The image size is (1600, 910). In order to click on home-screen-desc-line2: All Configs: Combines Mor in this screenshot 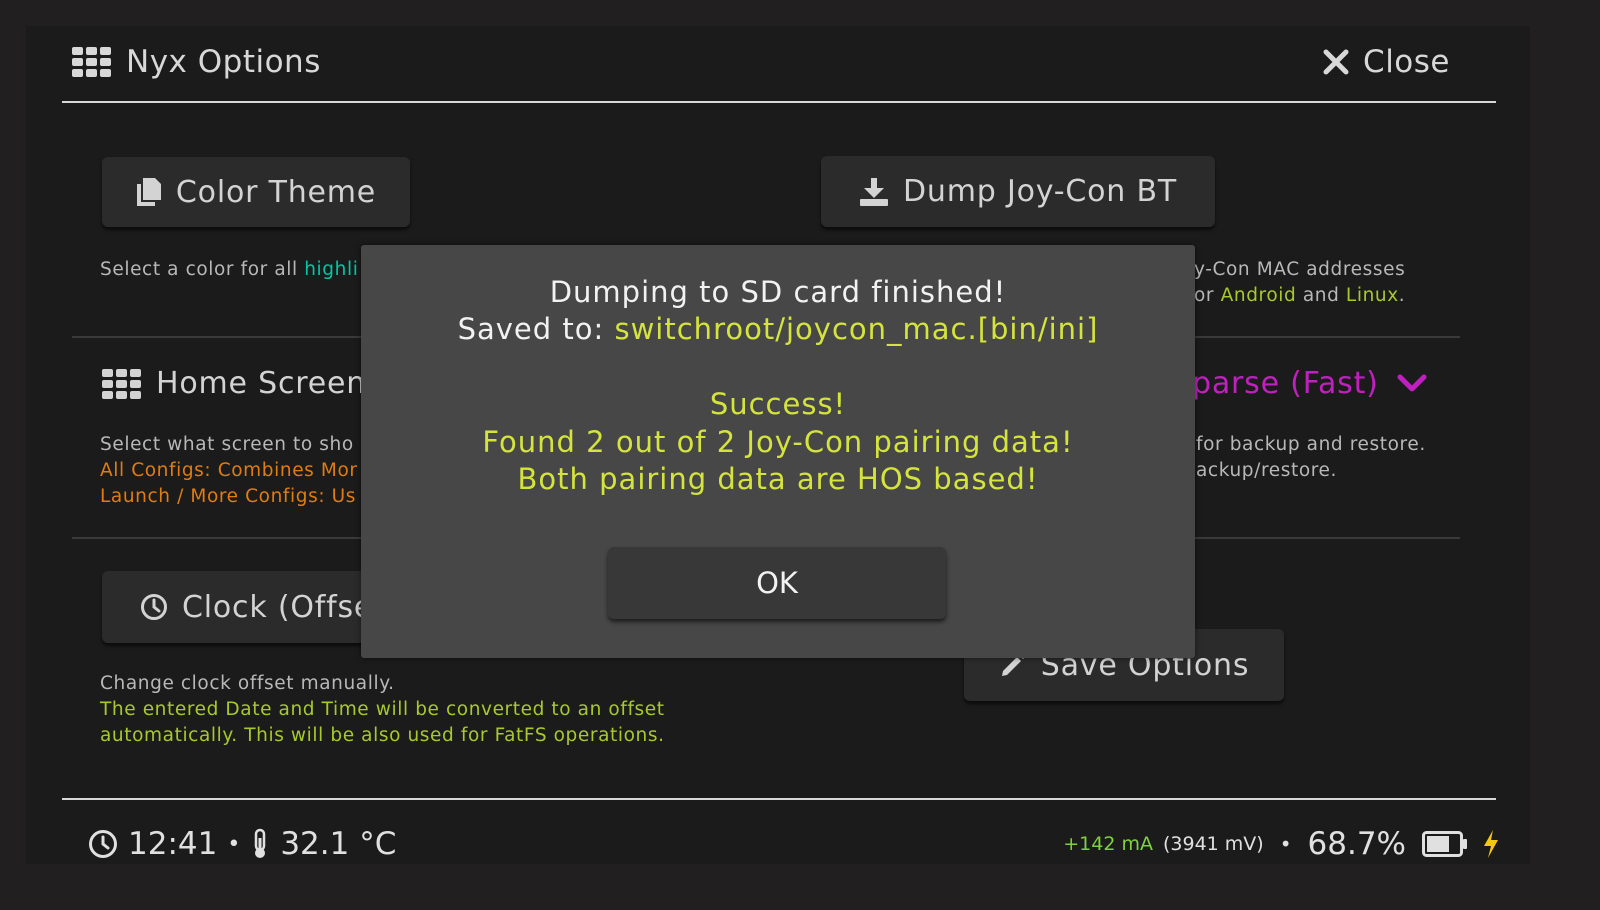, I will do `click(229, 470)`.